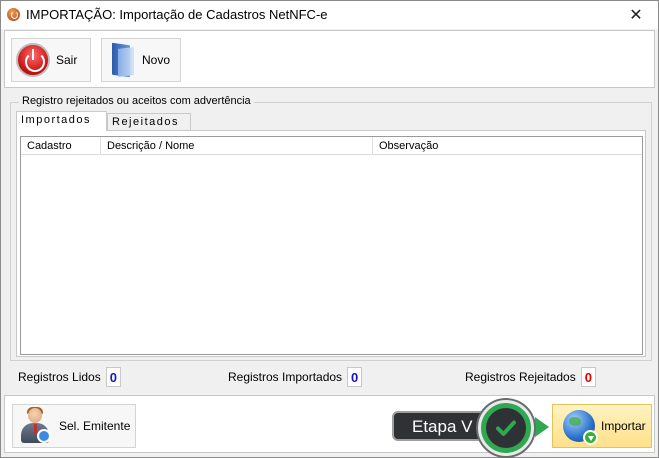 The image size is (659, 458). I want to click on checkmark-icon, so click(506, 428).